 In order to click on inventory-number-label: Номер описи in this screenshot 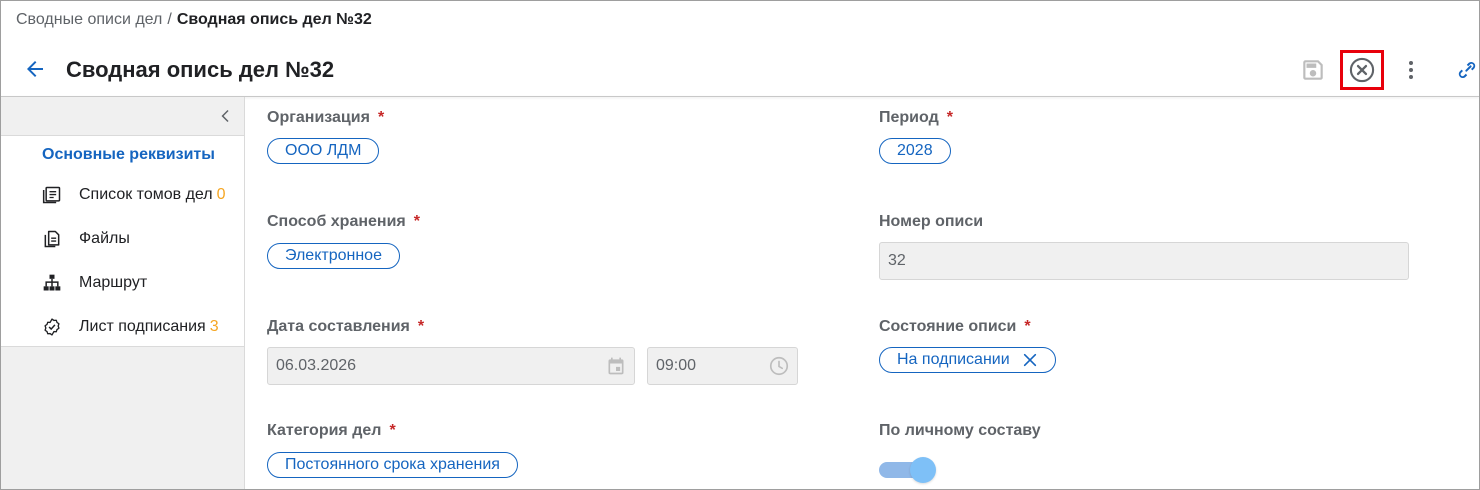, I will do `click(931, 221)`.